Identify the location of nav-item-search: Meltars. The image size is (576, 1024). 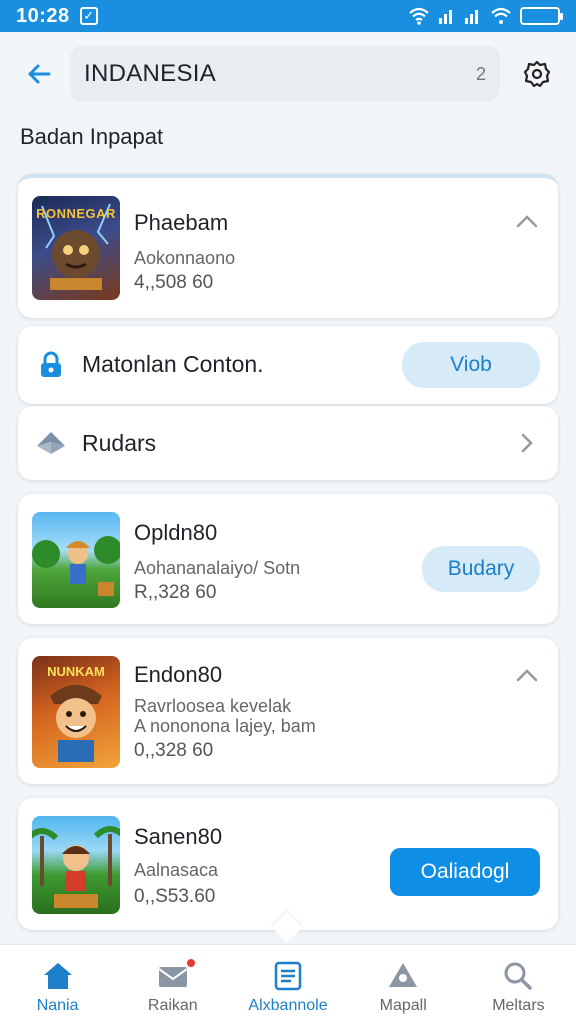
(518, 984).